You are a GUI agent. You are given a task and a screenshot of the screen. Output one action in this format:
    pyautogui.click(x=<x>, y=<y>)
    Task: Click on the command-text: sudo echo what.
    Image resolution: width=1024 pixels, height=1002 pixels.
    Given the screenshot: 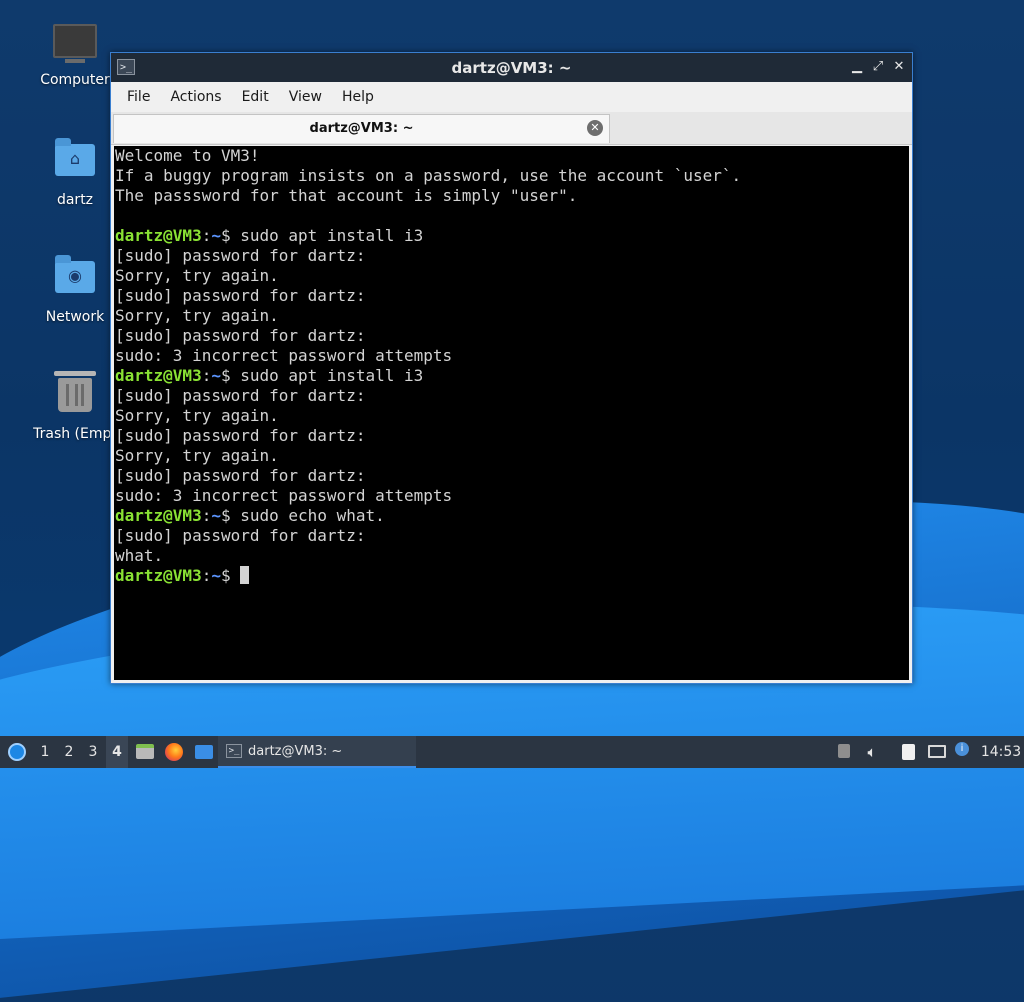 What is the action you would take?
    pyautogui.click(x=312, y=515)
    